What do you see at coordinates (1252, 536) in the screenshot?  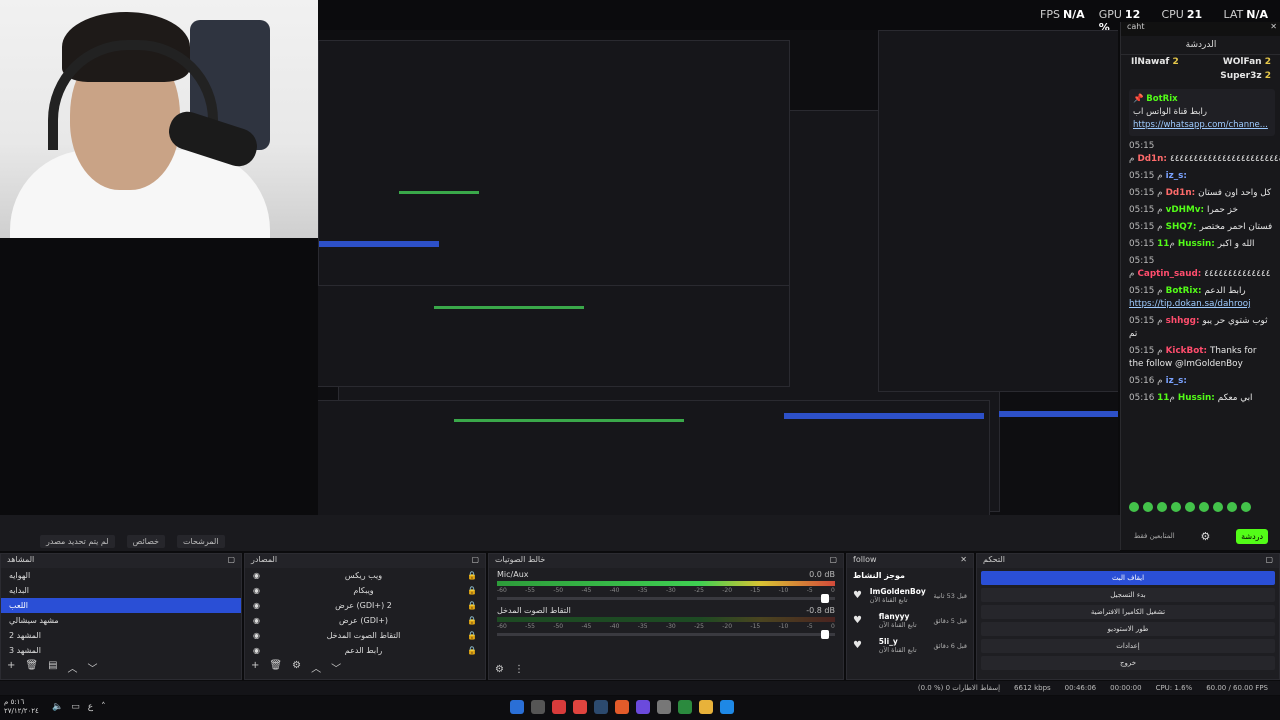 I see `chat-send-button: دردشة` at bounding box center [1252, 536].